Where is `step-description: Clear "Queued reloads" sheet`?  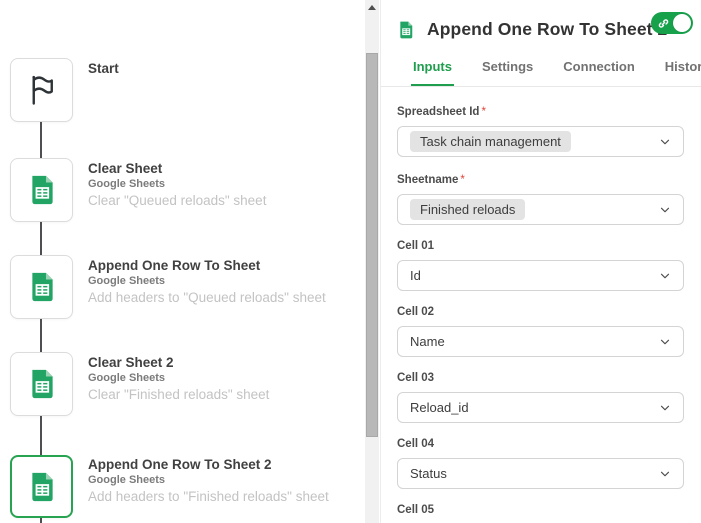
step-description: Clear "Queued reloads" sheet is located at coordinates (177, 200).